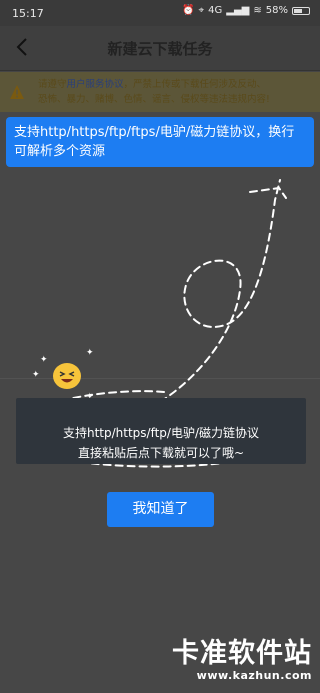 This screenshot has height=693, width=320. What do you see at coordinates (160, 378) in the screenshot?
I see `divider` at bounding box center [160, 378].